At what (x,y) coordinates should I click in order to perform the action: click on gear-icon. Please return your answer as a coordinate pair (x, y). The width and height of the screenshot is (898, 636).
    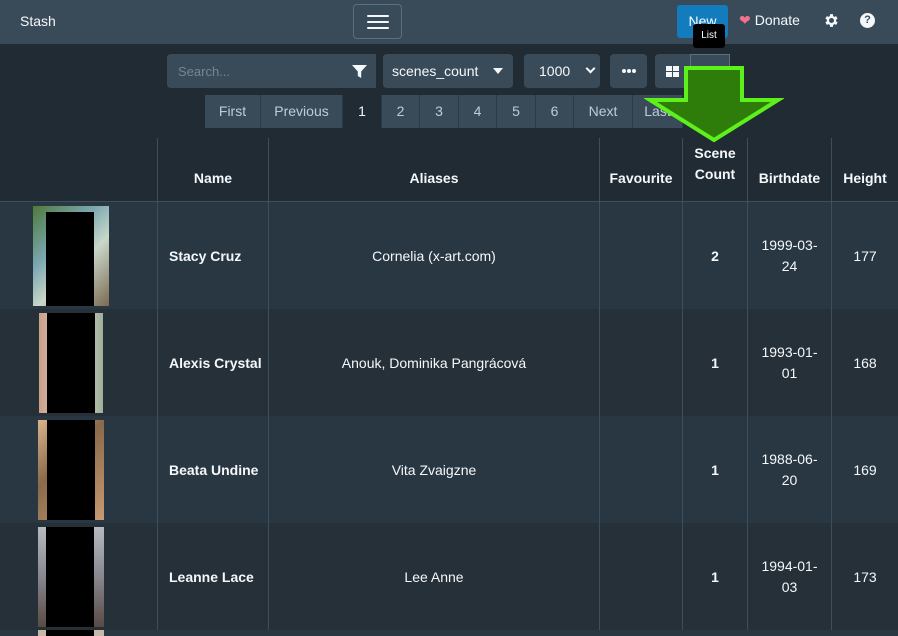
    Looking at the image, I should click on (831, 20).